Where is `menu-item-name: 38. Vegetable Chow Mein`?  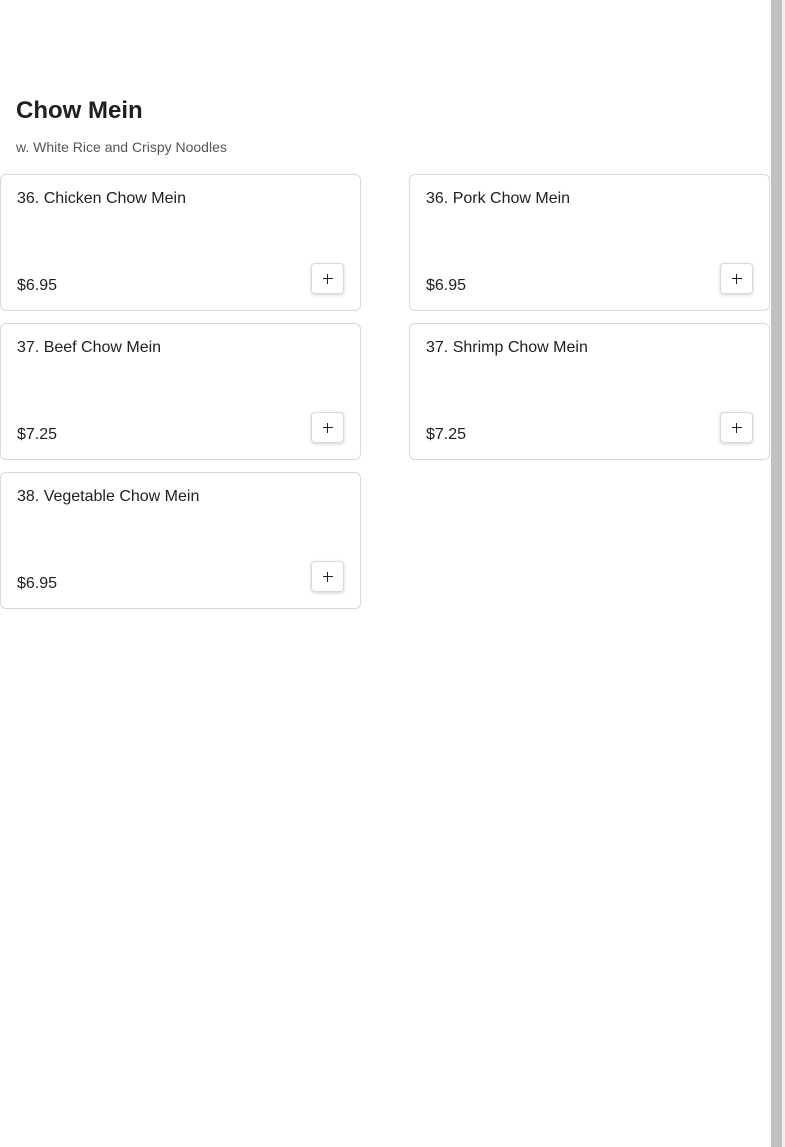 menu-item-name: 38. Vegetable Chow Mein is located at coordinates (108, 496).